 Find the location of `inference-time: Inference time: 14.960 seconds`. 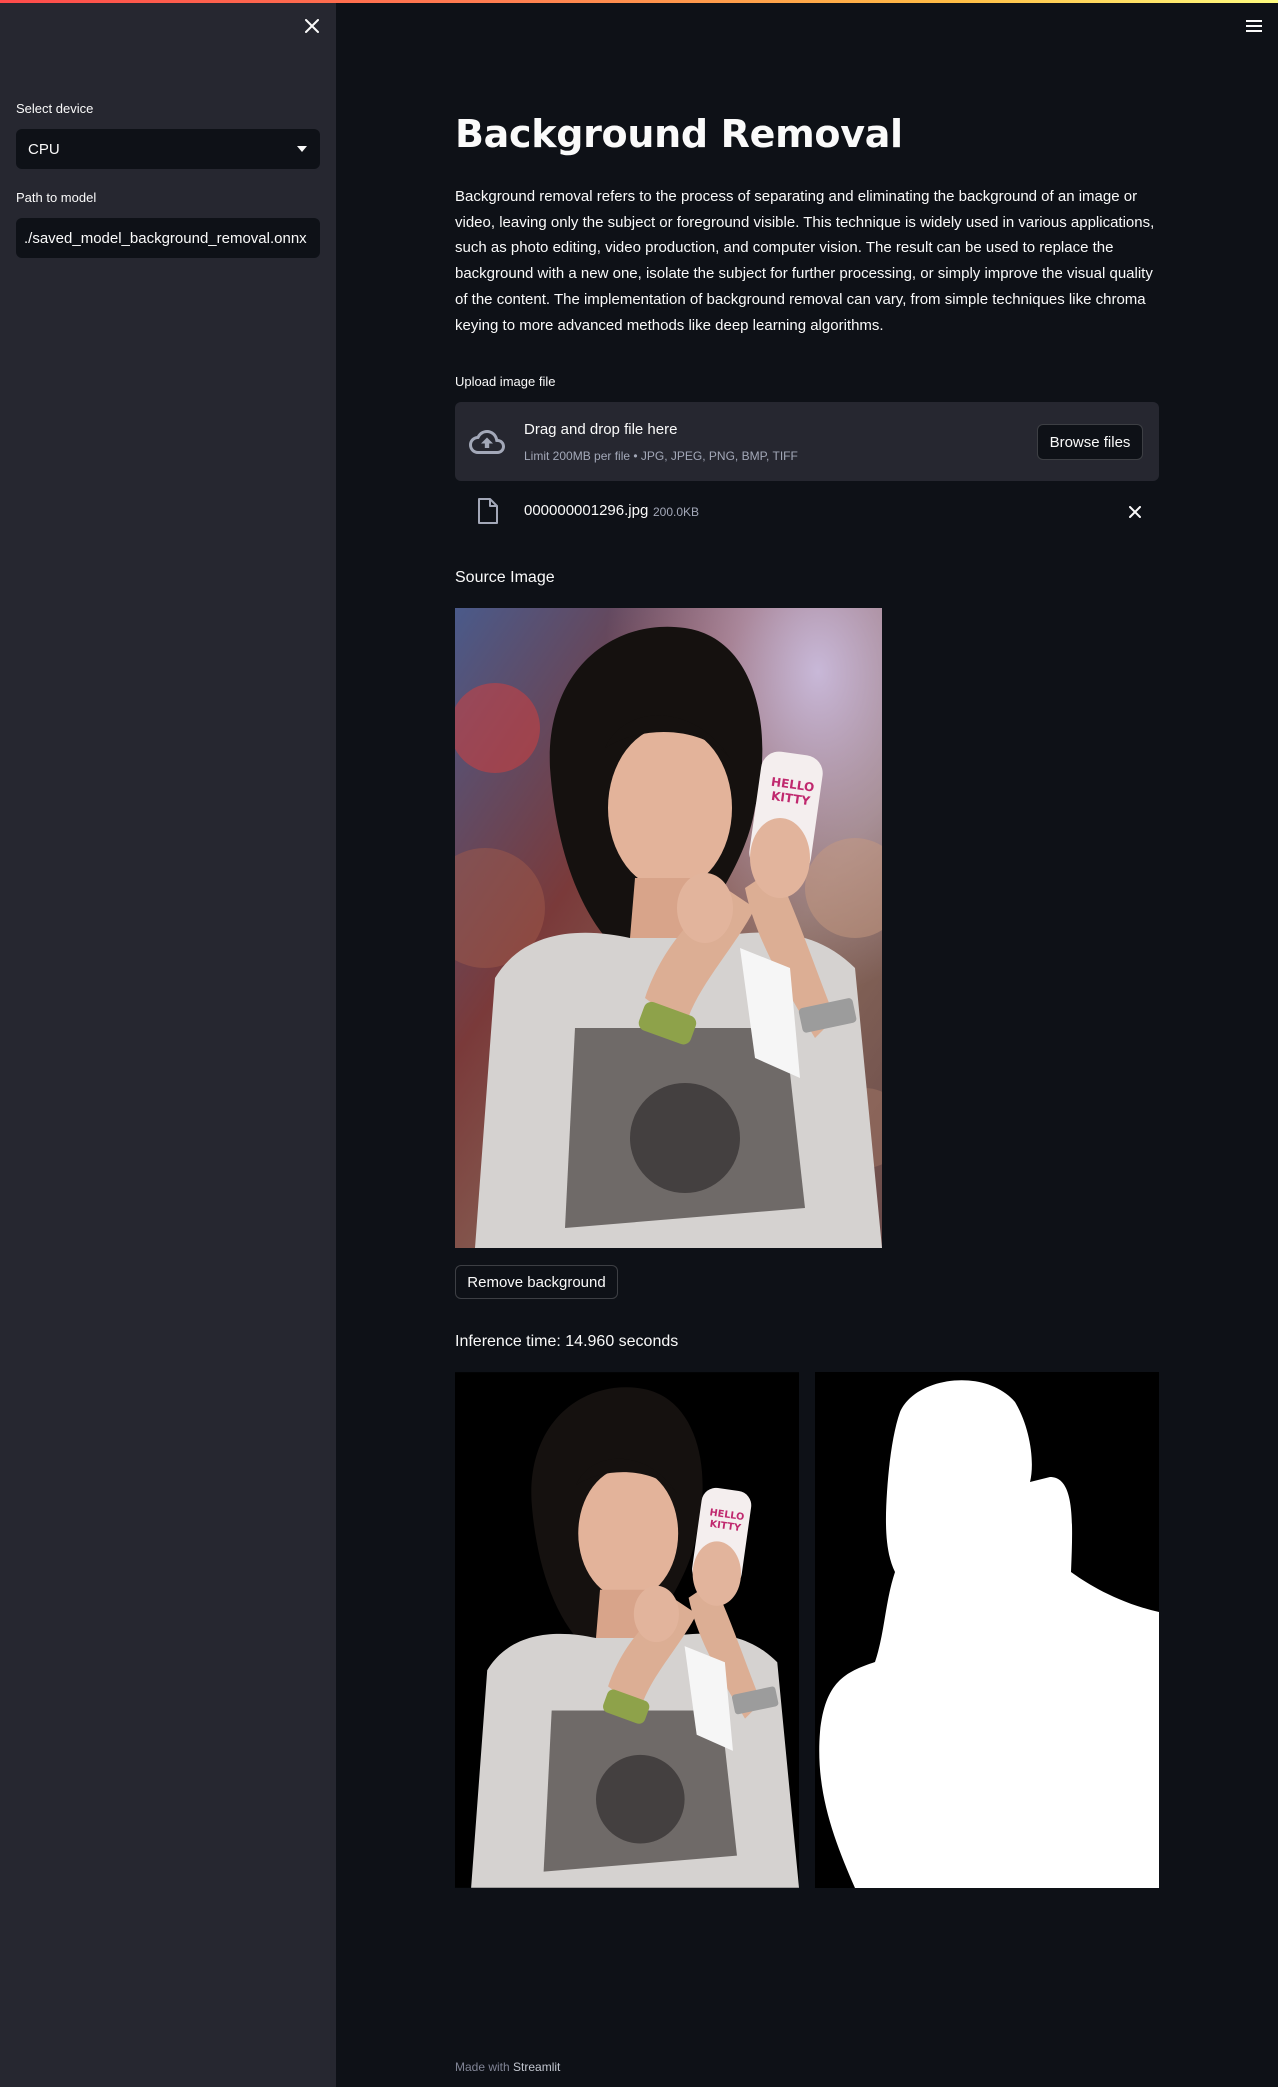

inference-time: Inference time: 14.960 seconds is located at coordinates (567, 1341).